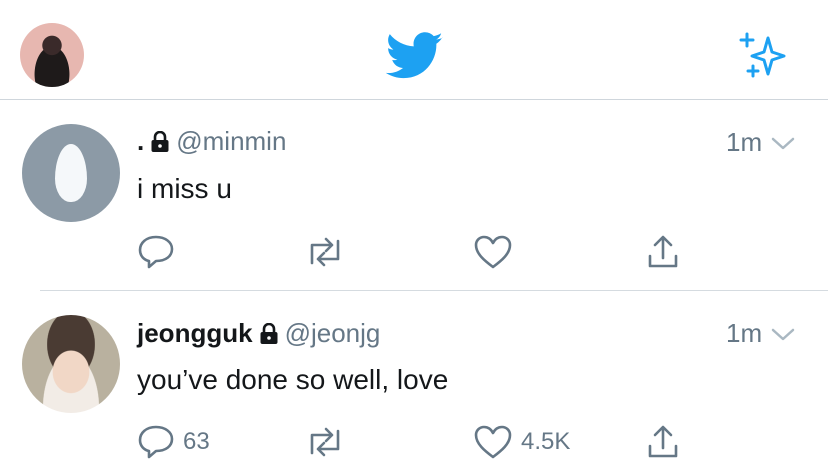  I want to click on user-avatar, so click(71, 364).